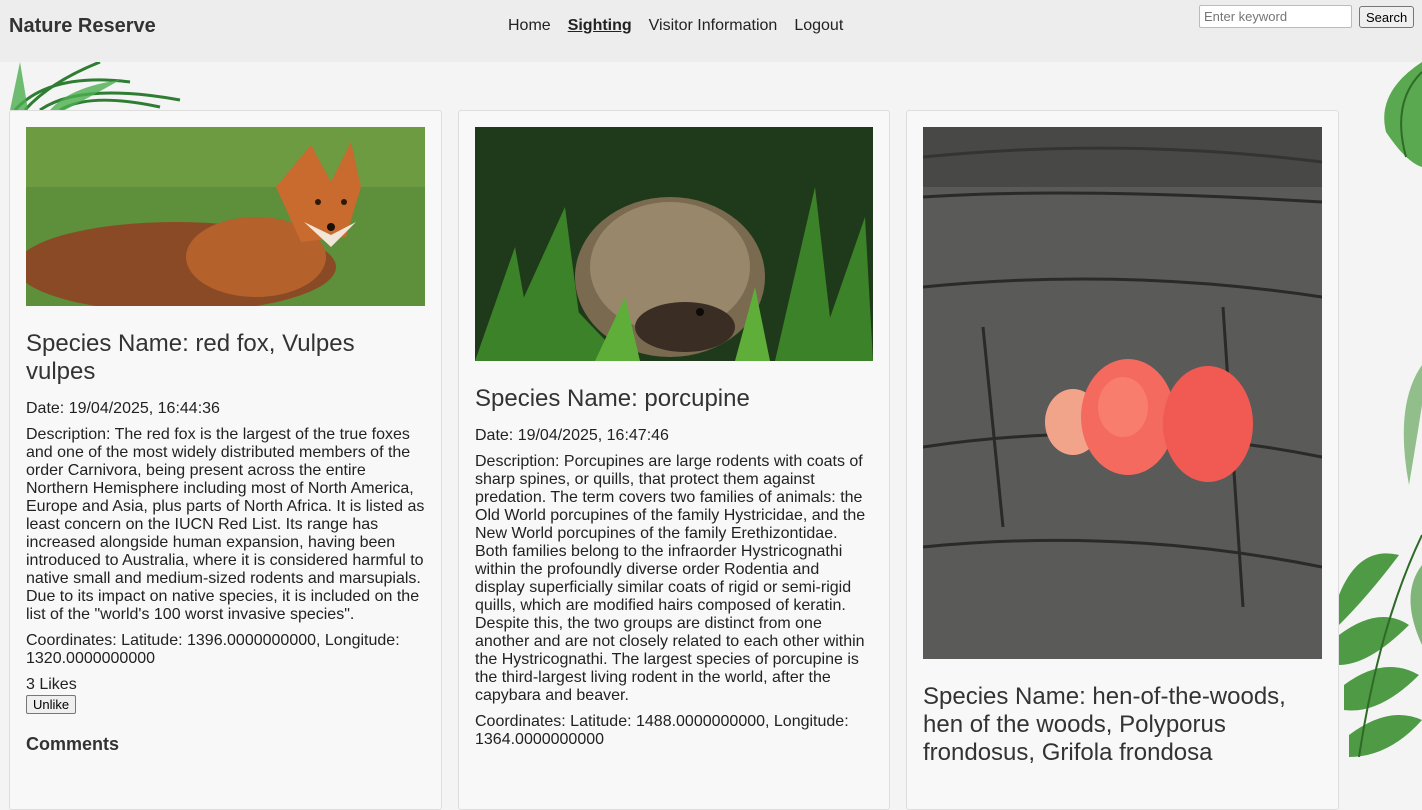  I want to click on unlike-button: Unlike, so click(51, 704).